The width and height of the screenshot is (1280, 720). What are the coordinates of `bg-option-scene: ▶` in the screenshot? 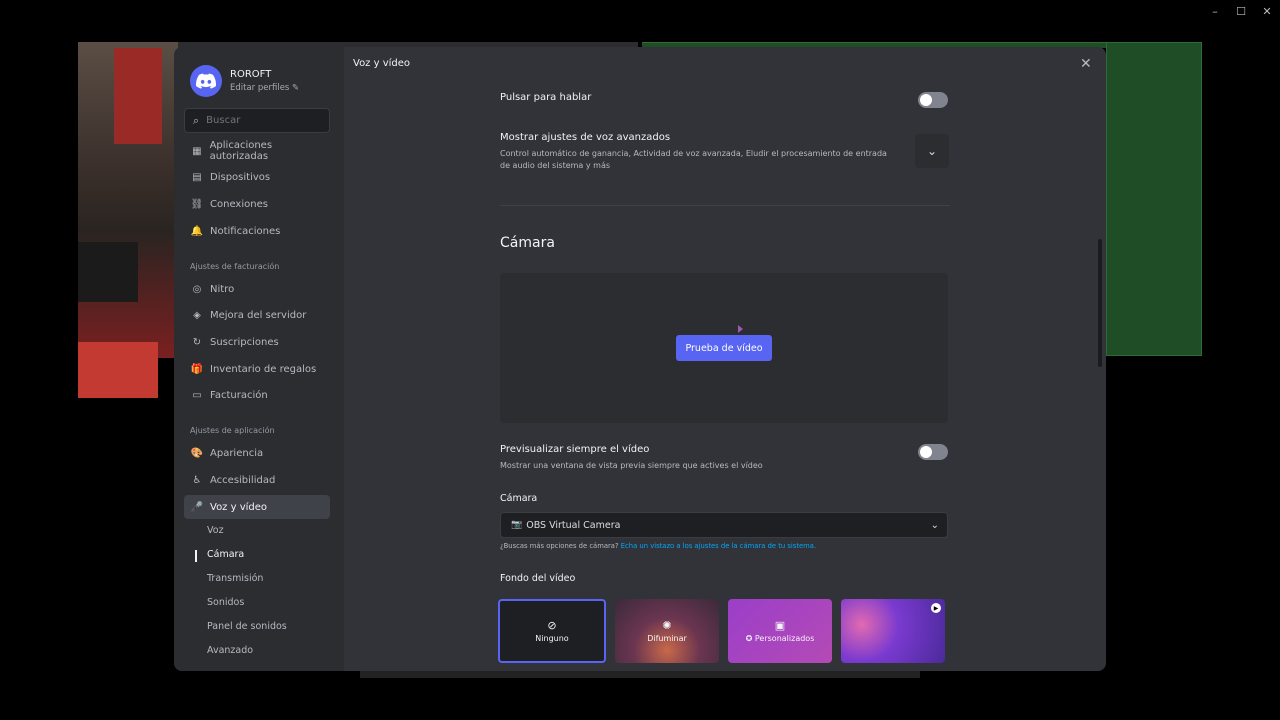 It's located at (893, 631).